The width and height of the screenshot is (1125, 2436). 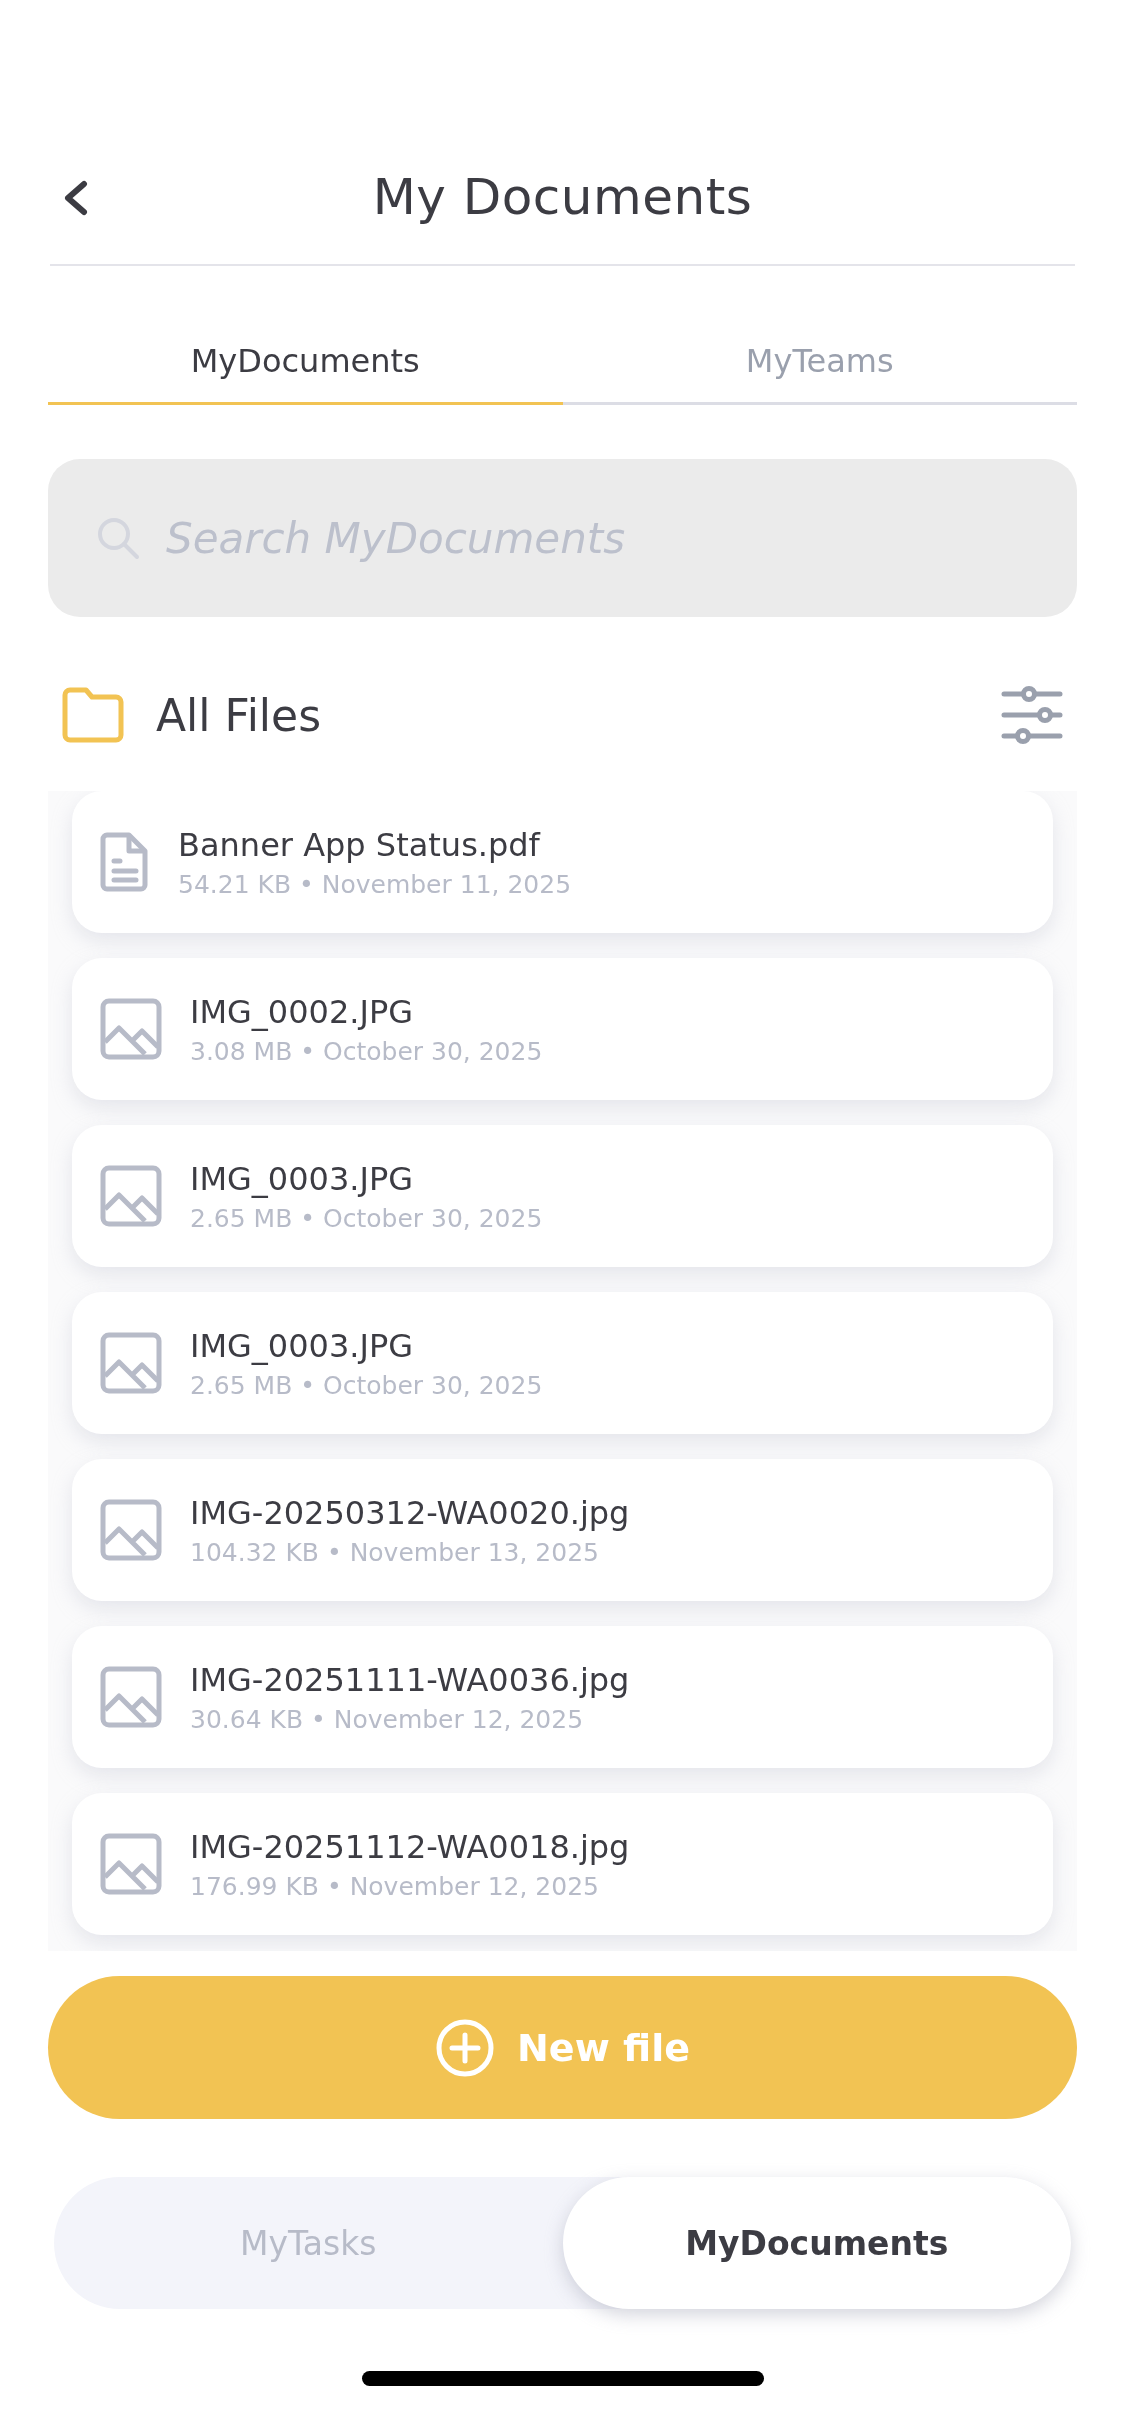 What do you see at coordinates (302, 1011) in the screenshot?
I see `file-name: IMG_0002.JPG` at bounding box center [302, 1011].